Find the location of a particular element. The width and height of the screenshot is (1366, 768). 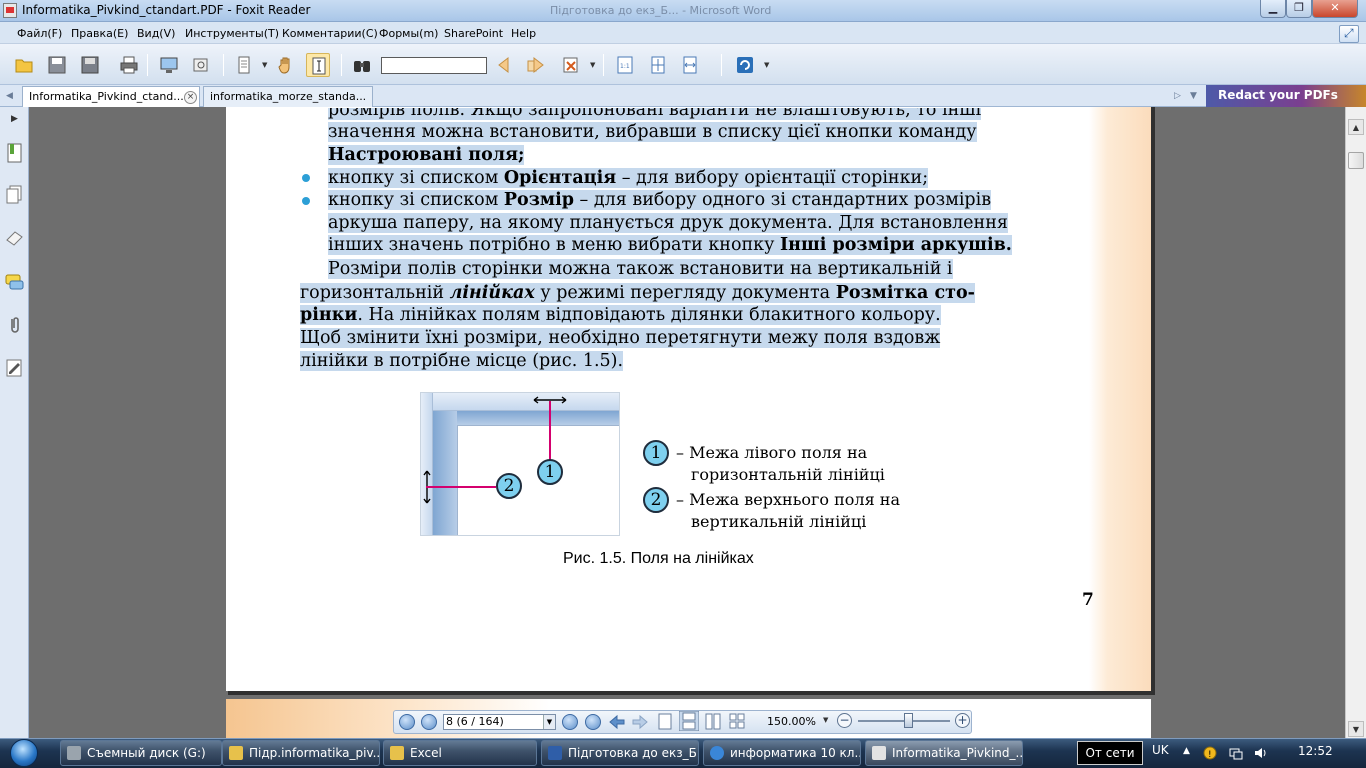

figure-caption: Рис. 1.5. Поля на лінійках is located at coordinates (658, 558).